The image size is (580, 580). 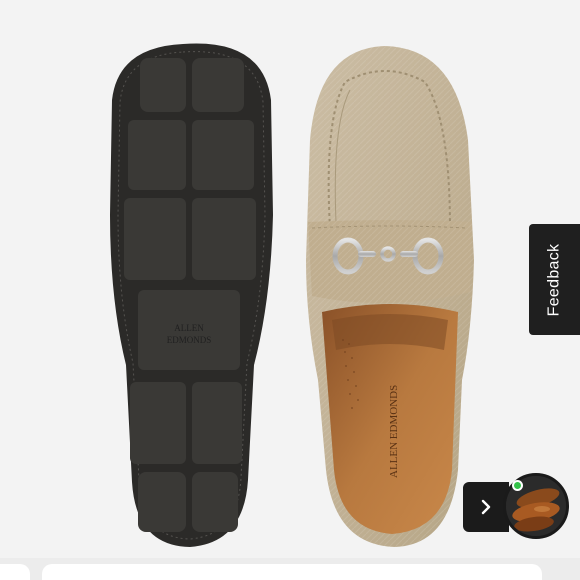 What do you see at coordinates (394, 431) in the screenshot?
I see `insole-brand-text: ALLEN EDMONDS` at bounding box center [394, 431].